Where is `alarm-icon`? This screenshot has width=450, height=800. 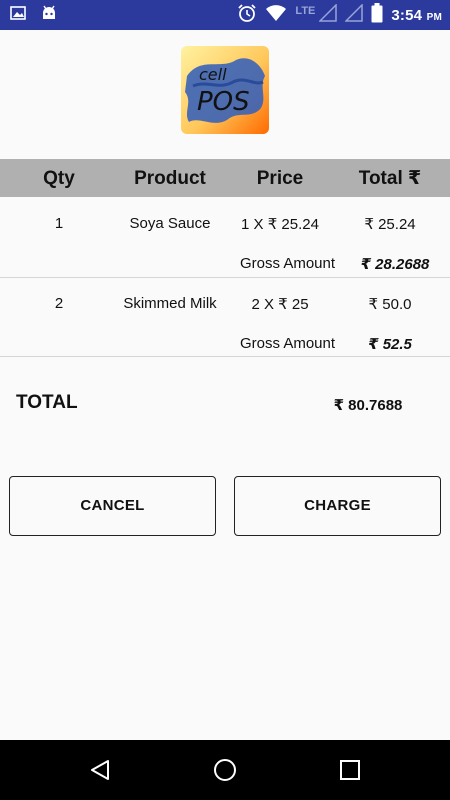 alarm-icon is located at coordinates (247, 15).